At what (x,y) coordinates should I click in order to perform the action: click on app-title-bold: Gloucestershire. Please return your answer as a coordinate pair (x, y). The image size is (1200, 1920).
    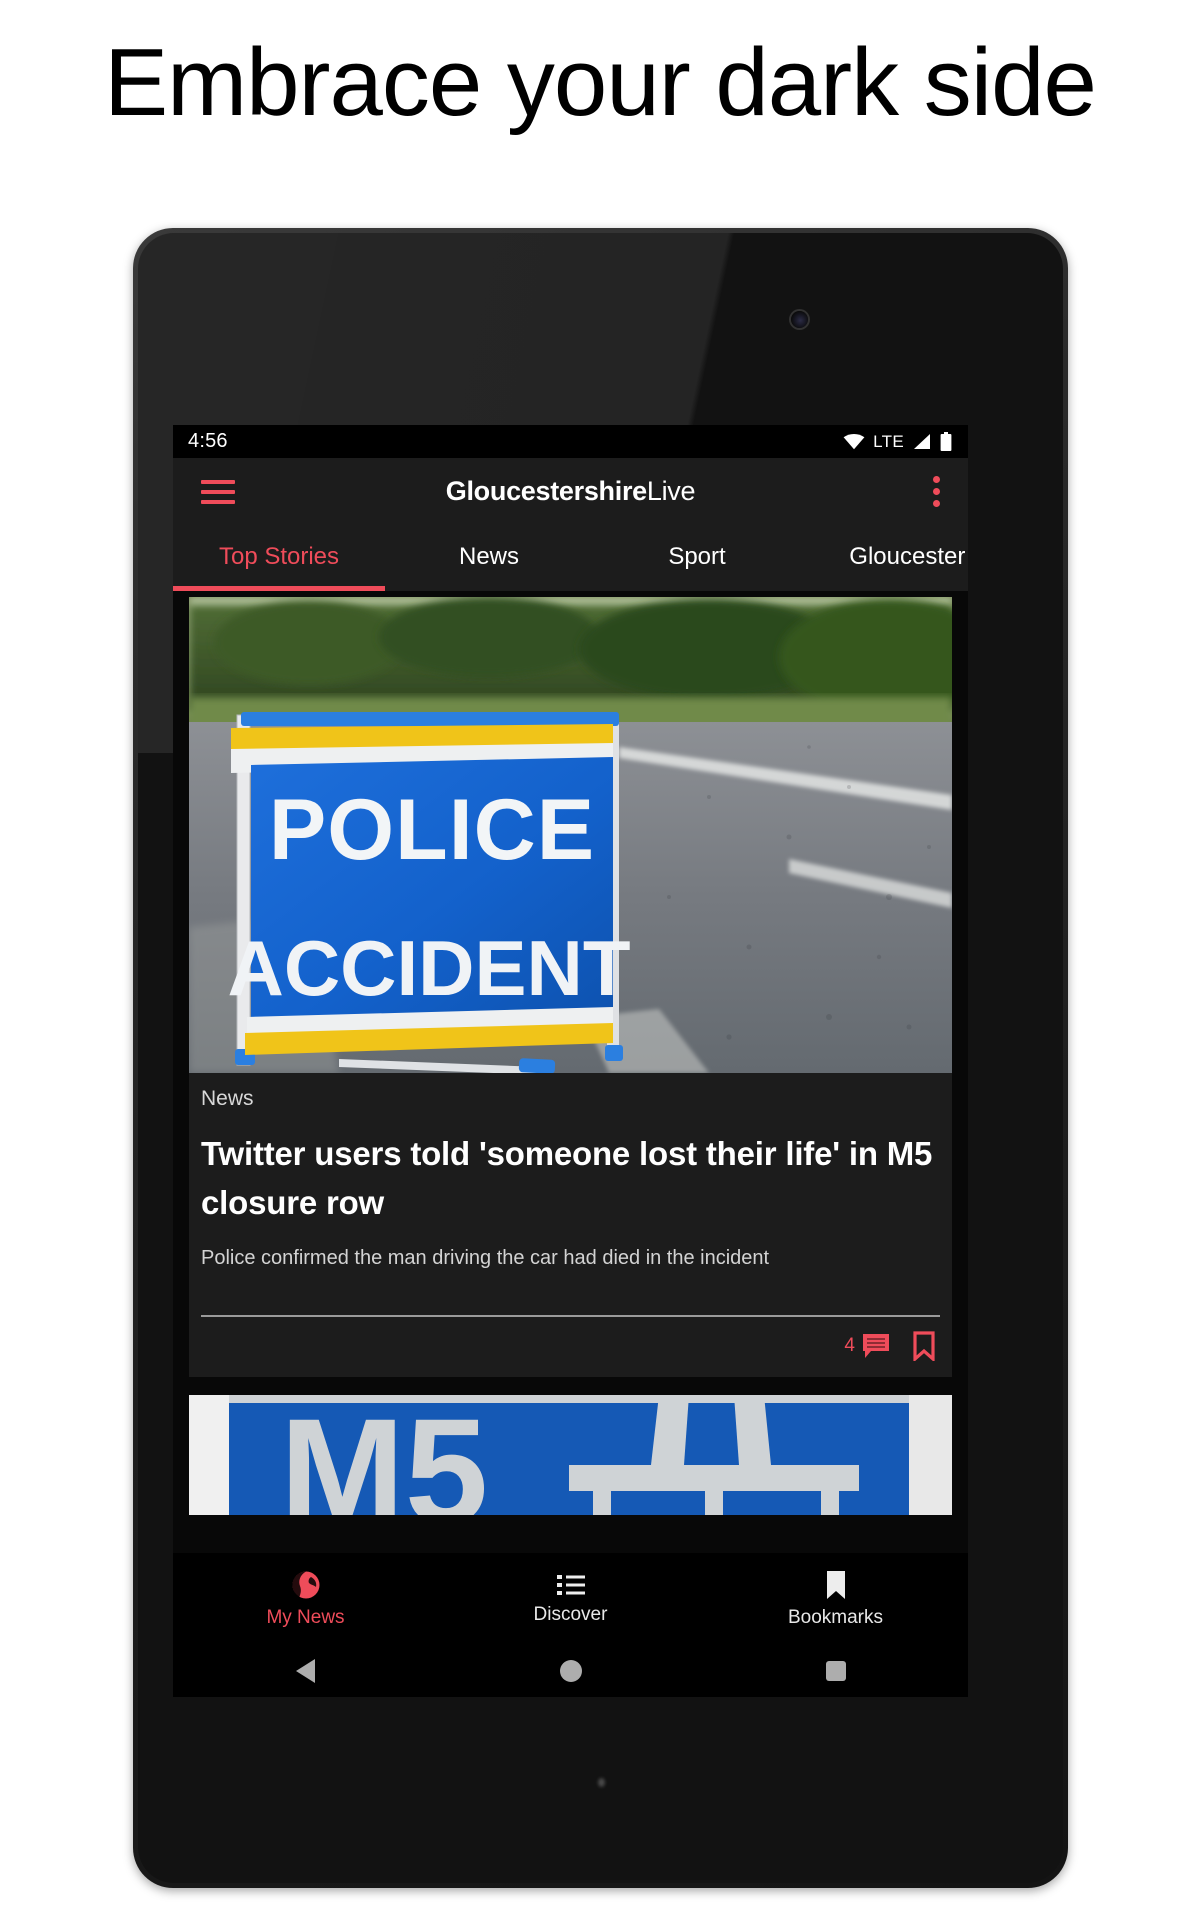
    Looking at the image, I should click on (546, 491).